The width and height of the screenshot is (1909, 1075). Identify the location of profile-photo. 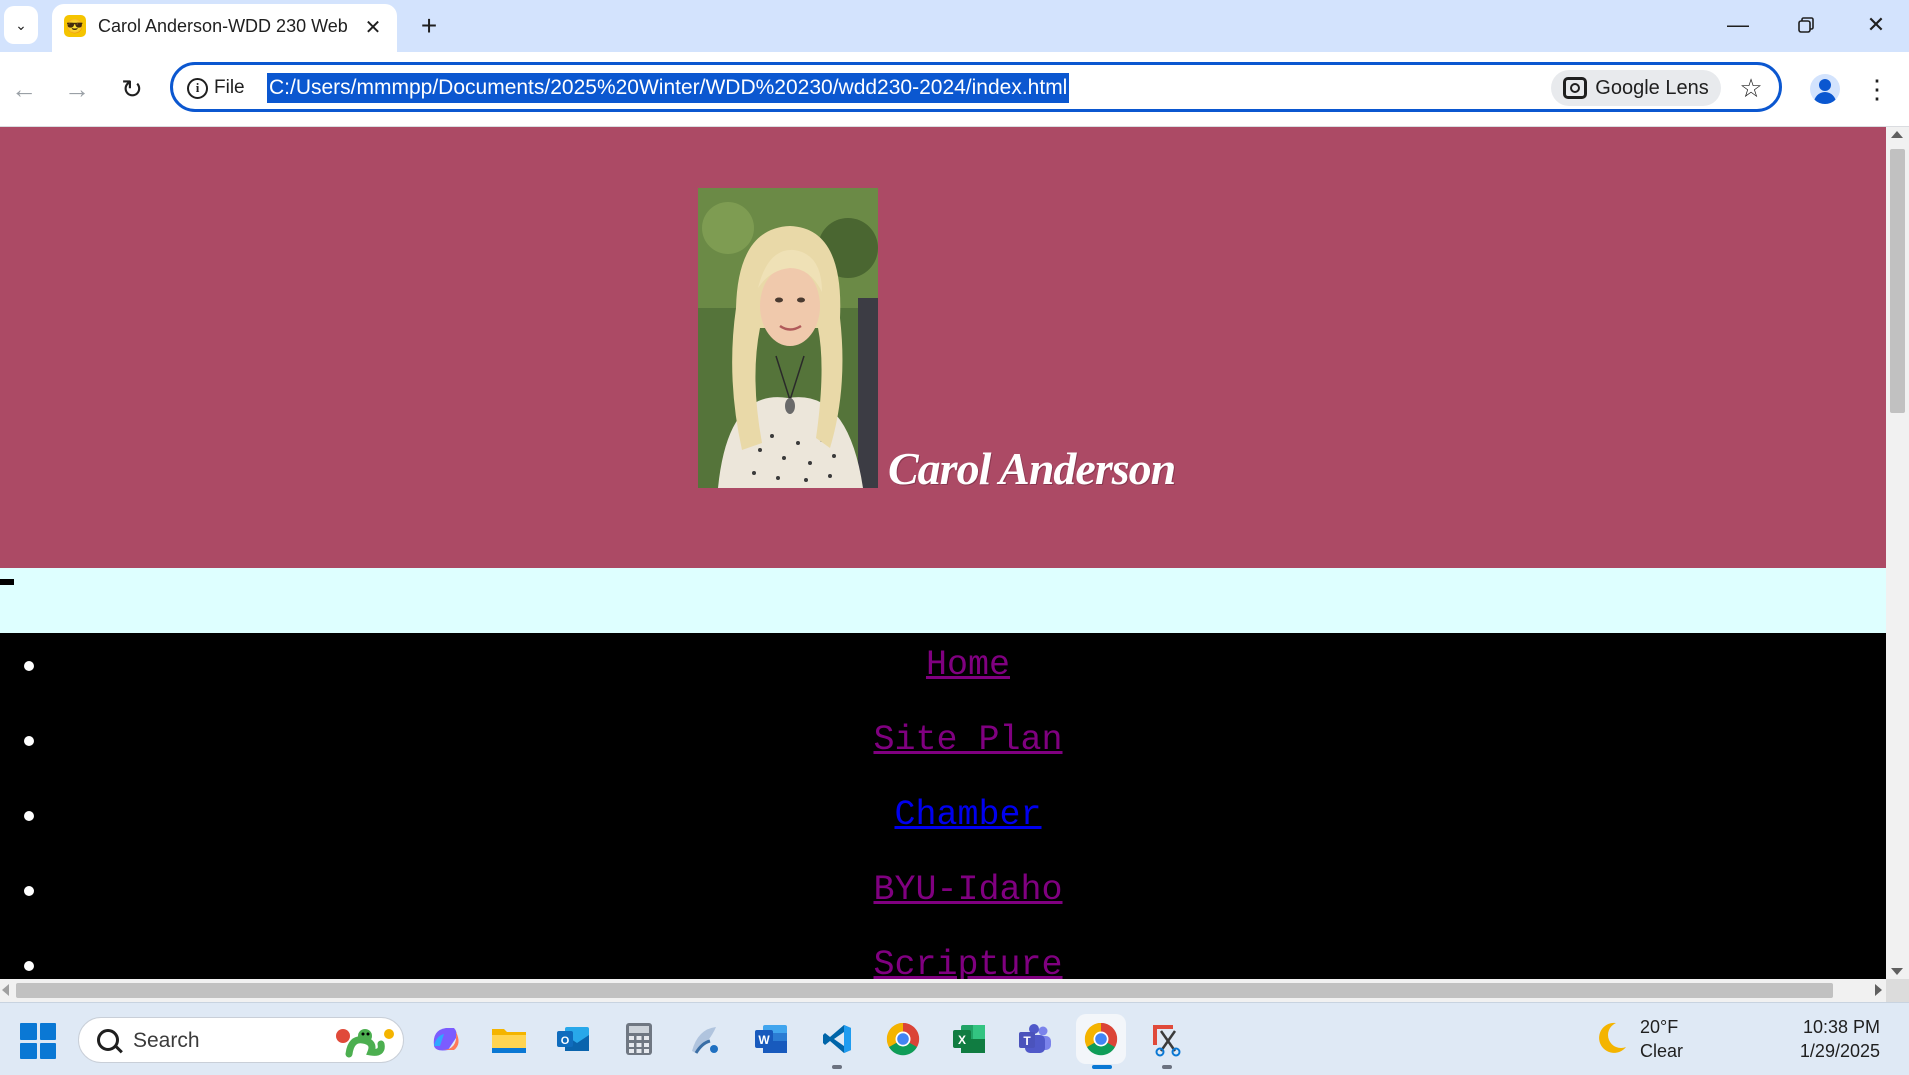
(788, 338).